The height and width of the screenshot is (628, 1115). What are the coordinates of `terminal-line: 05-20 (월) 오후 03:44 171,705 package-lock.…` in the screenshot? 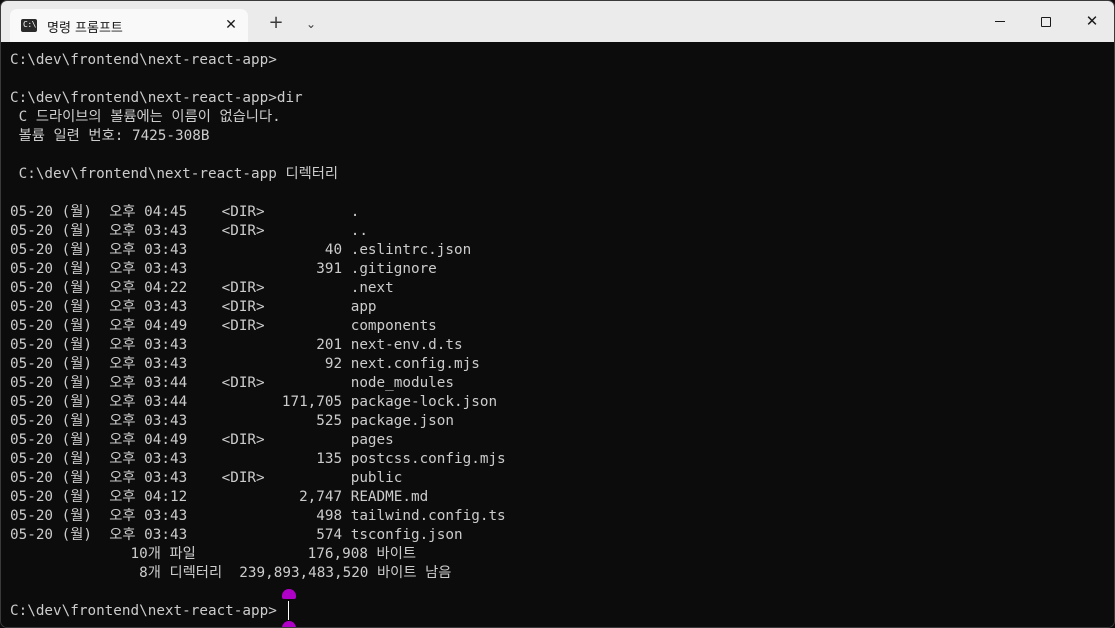 It's located at (254, 402).